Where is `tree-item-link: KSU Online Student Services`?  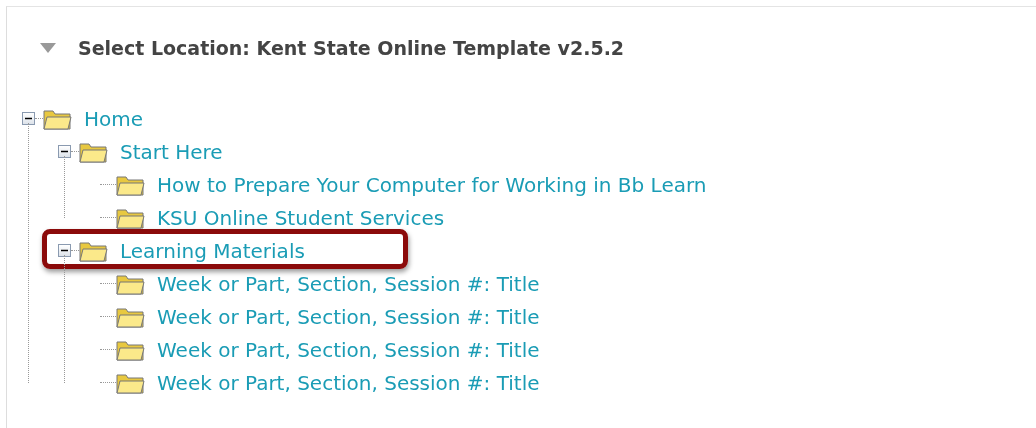 tree-item-link: KSU Online Student Services is located at coordinates (301, 217).